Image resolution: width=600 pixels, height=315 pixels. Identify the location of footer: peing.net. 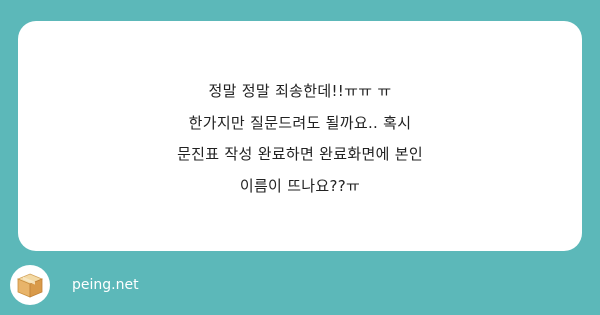
(74, 285).